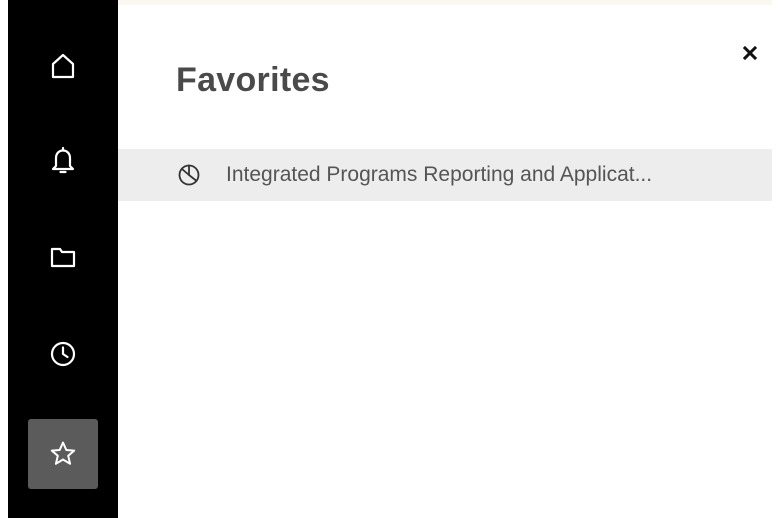 The height and width of the screenshot is (518, 782). I want to click on sidebar-item-folders, so click(63, 257).